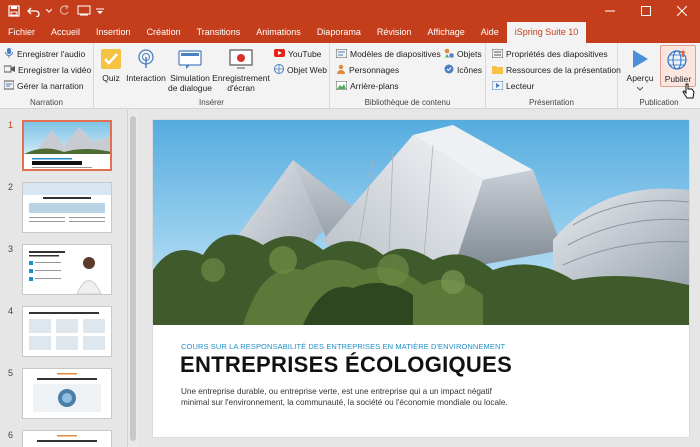  I want to click on objects-button: Objets, so click(463, 54).